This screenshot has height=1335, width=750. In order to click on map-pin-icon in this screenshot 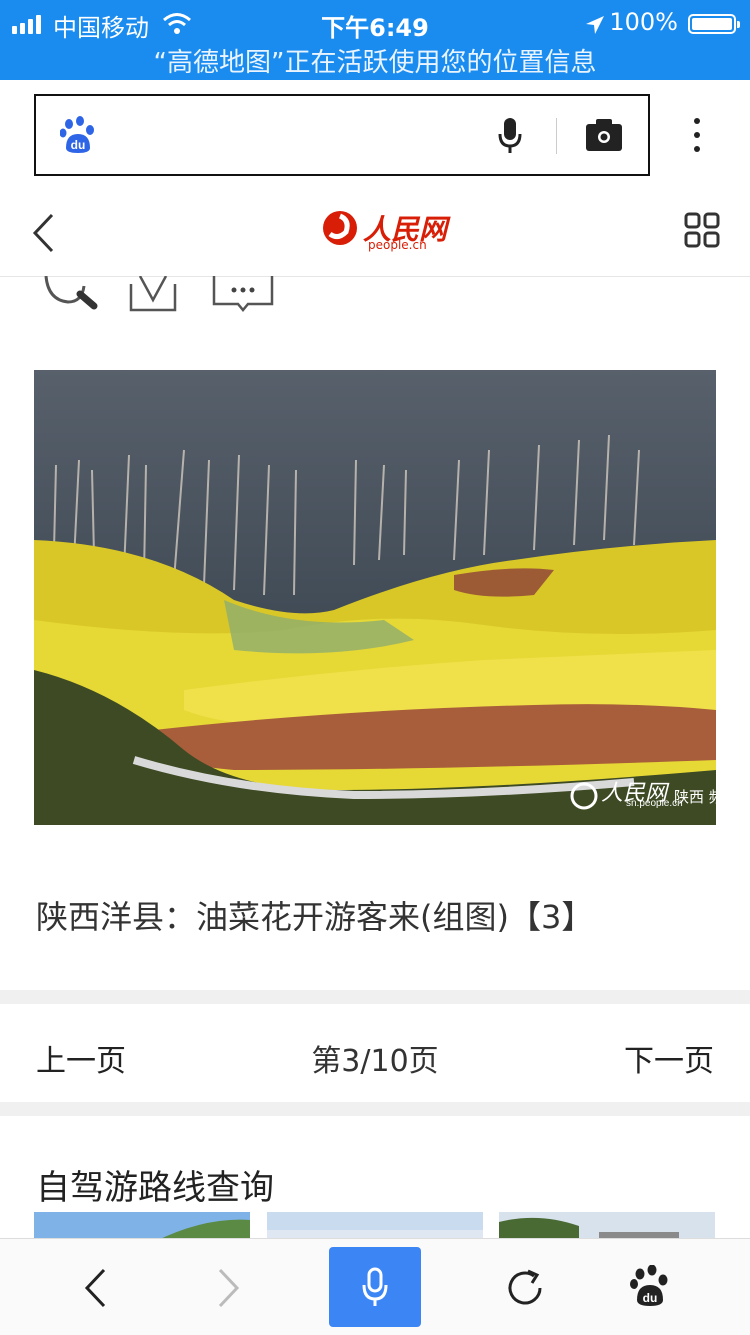, I will do `click(153, 294)`.